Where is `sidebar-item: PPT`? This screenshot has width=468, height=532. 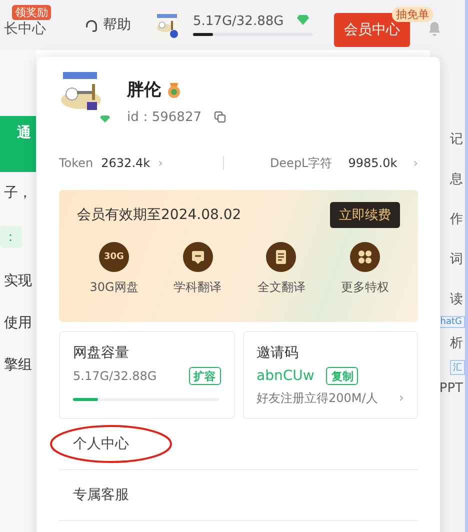 sidebar-item: PPT is located at coordinates (452, 388).